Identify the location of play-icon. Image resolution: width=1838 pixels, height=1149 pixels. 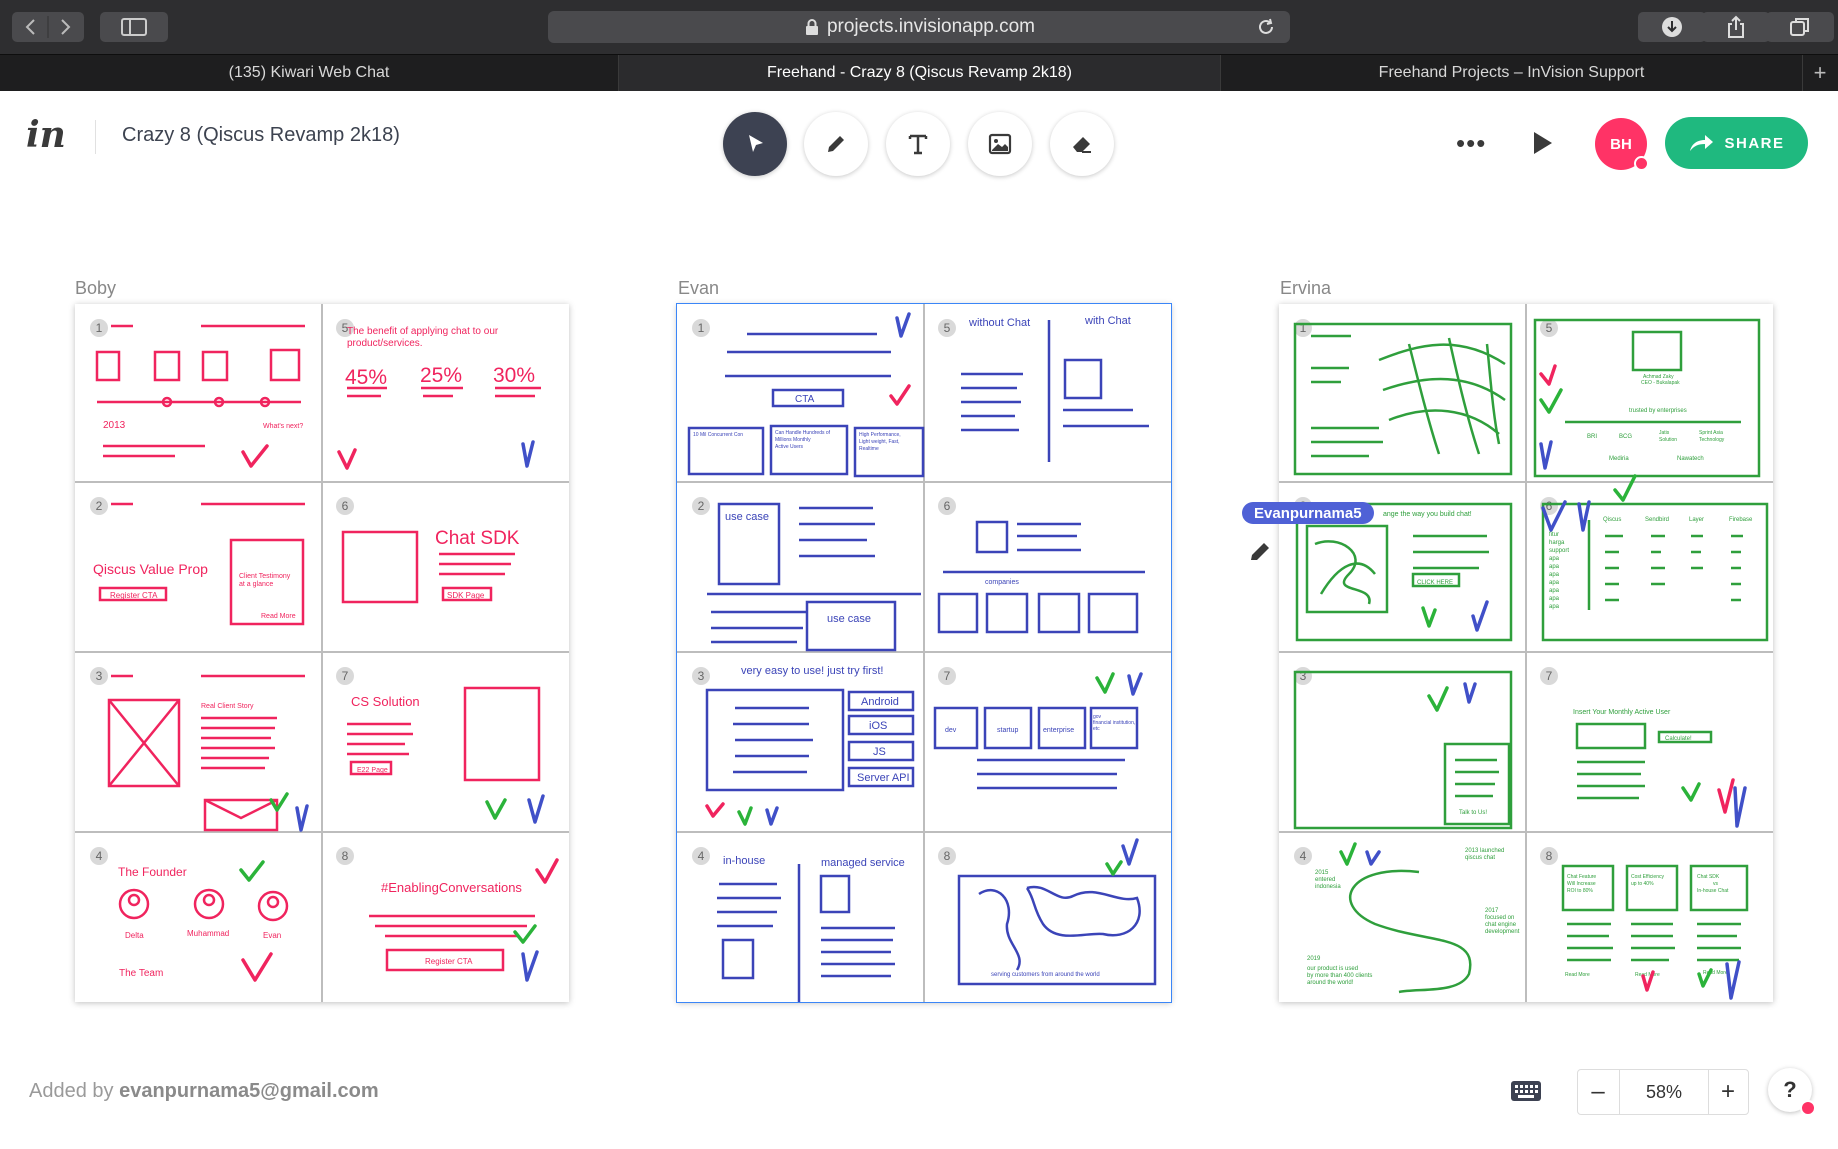
(1543, 143).